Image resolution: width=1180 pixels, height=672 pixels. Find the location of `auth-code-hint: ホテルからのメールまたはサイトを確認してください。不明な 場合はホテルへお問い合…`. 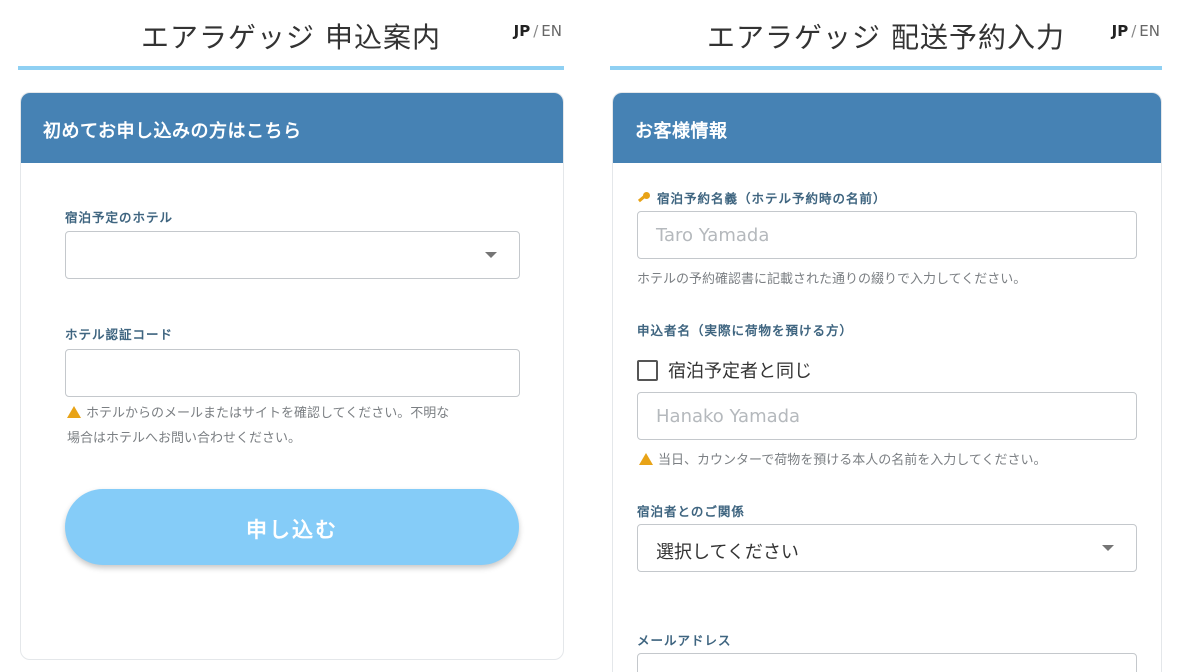

auth-code-hint: ホテルからのメールまたはサイトを確認してください。不明な 場合はホテルへお問い合… is located at coordinates (258, 426).